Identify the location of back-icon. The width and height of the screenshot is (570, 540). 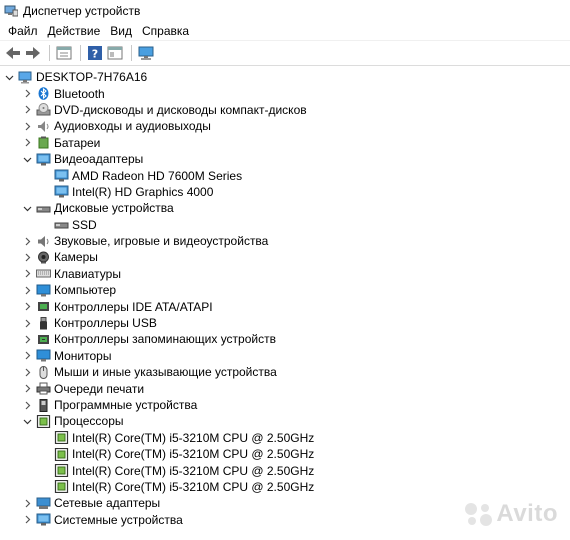
(13, 53).